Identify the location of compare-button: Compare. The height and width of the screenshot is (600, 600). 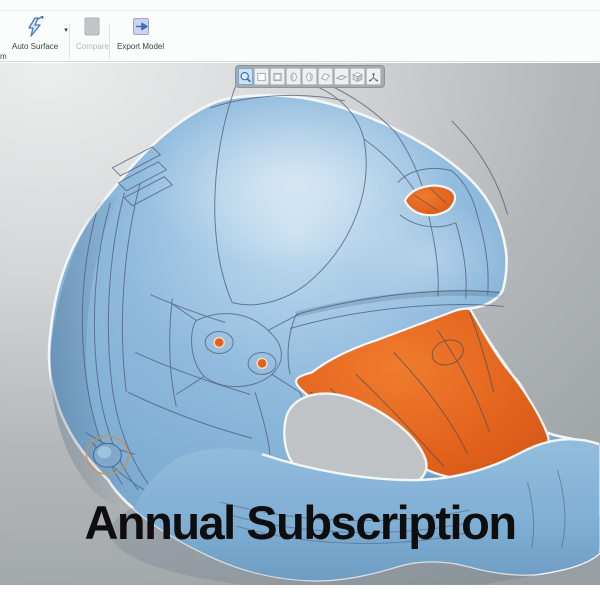
(92, 36).